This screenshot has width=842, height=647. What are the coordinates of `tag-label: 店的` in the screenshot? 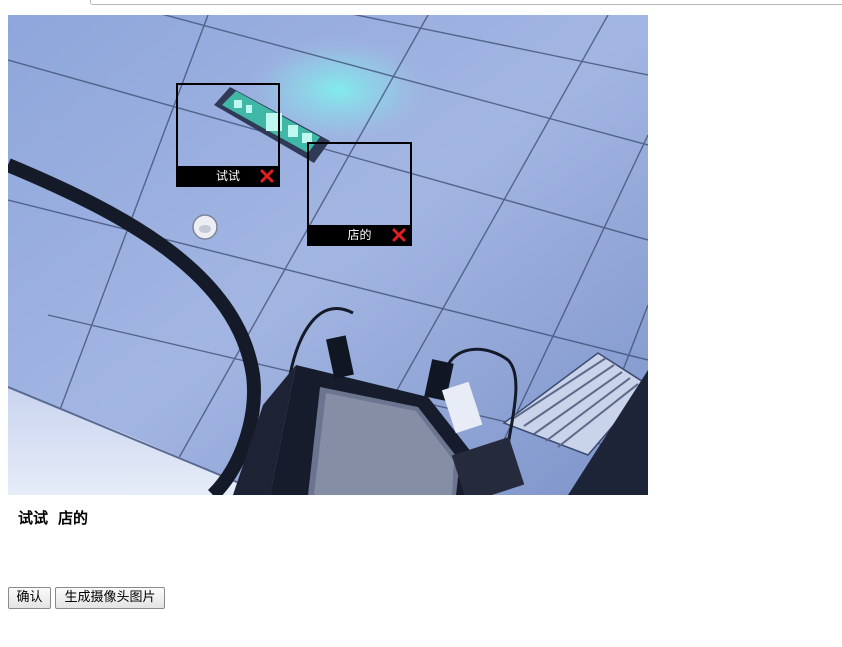 It's located at (359, 235).